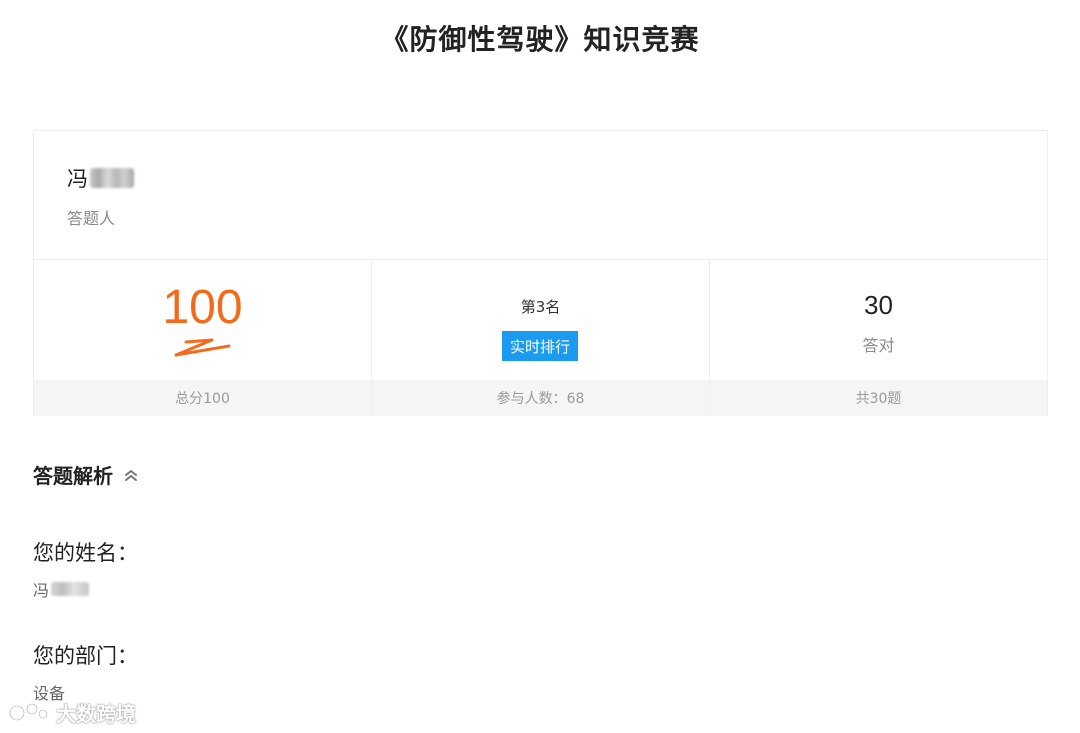 The width and height of the screenshot is (1080, 733). I want to click on respondent-name-text: 冯, so click(77, 179).